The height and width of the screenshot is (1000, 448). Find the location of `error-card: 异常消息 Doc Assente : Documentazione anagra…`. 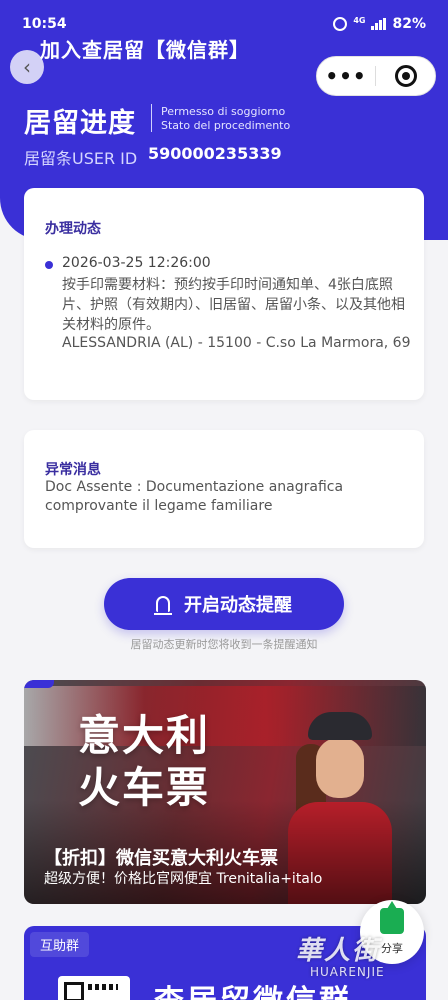

error-card: 异常消息 Doc Assente : Documentazione anagra… is located at coordinates (224, 489).